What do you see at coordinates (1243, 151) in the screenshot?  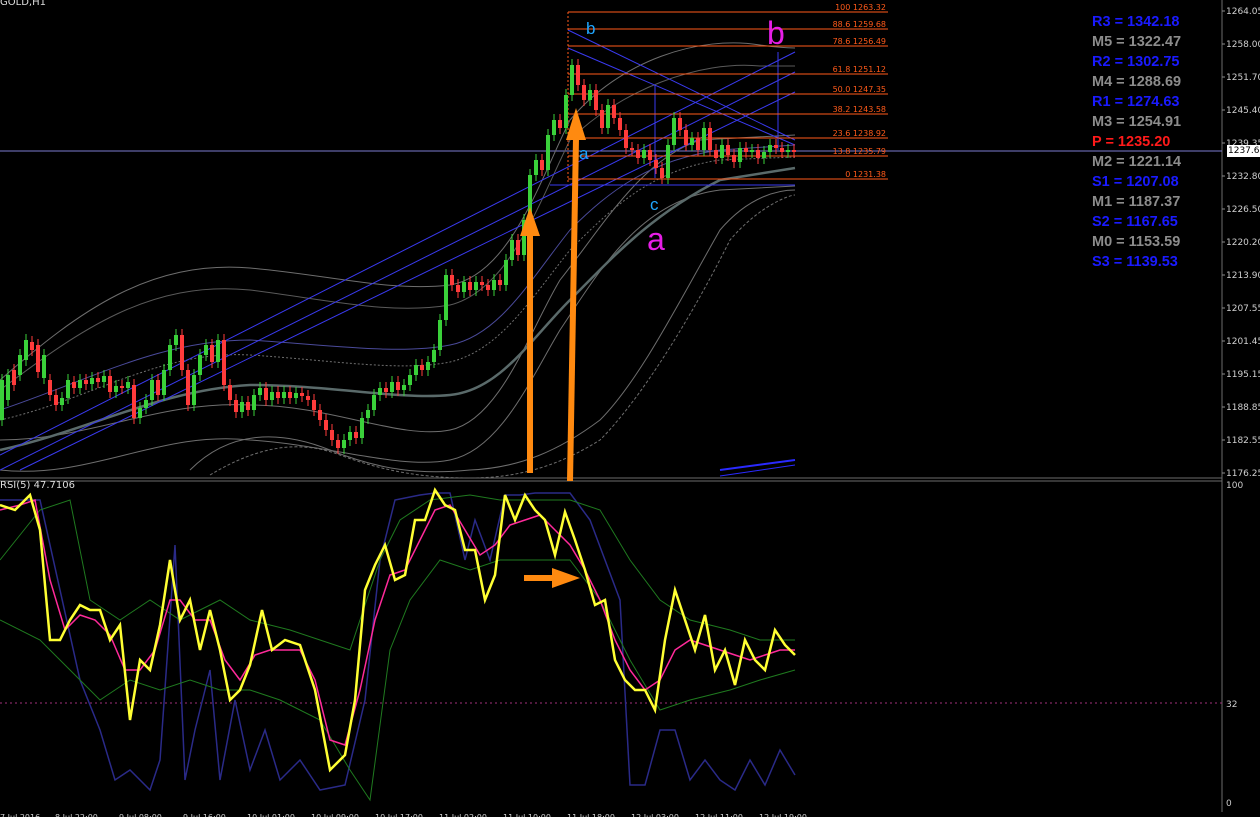 I see `current-price-tag: 1237.61` at bounding box center [1243, 151].